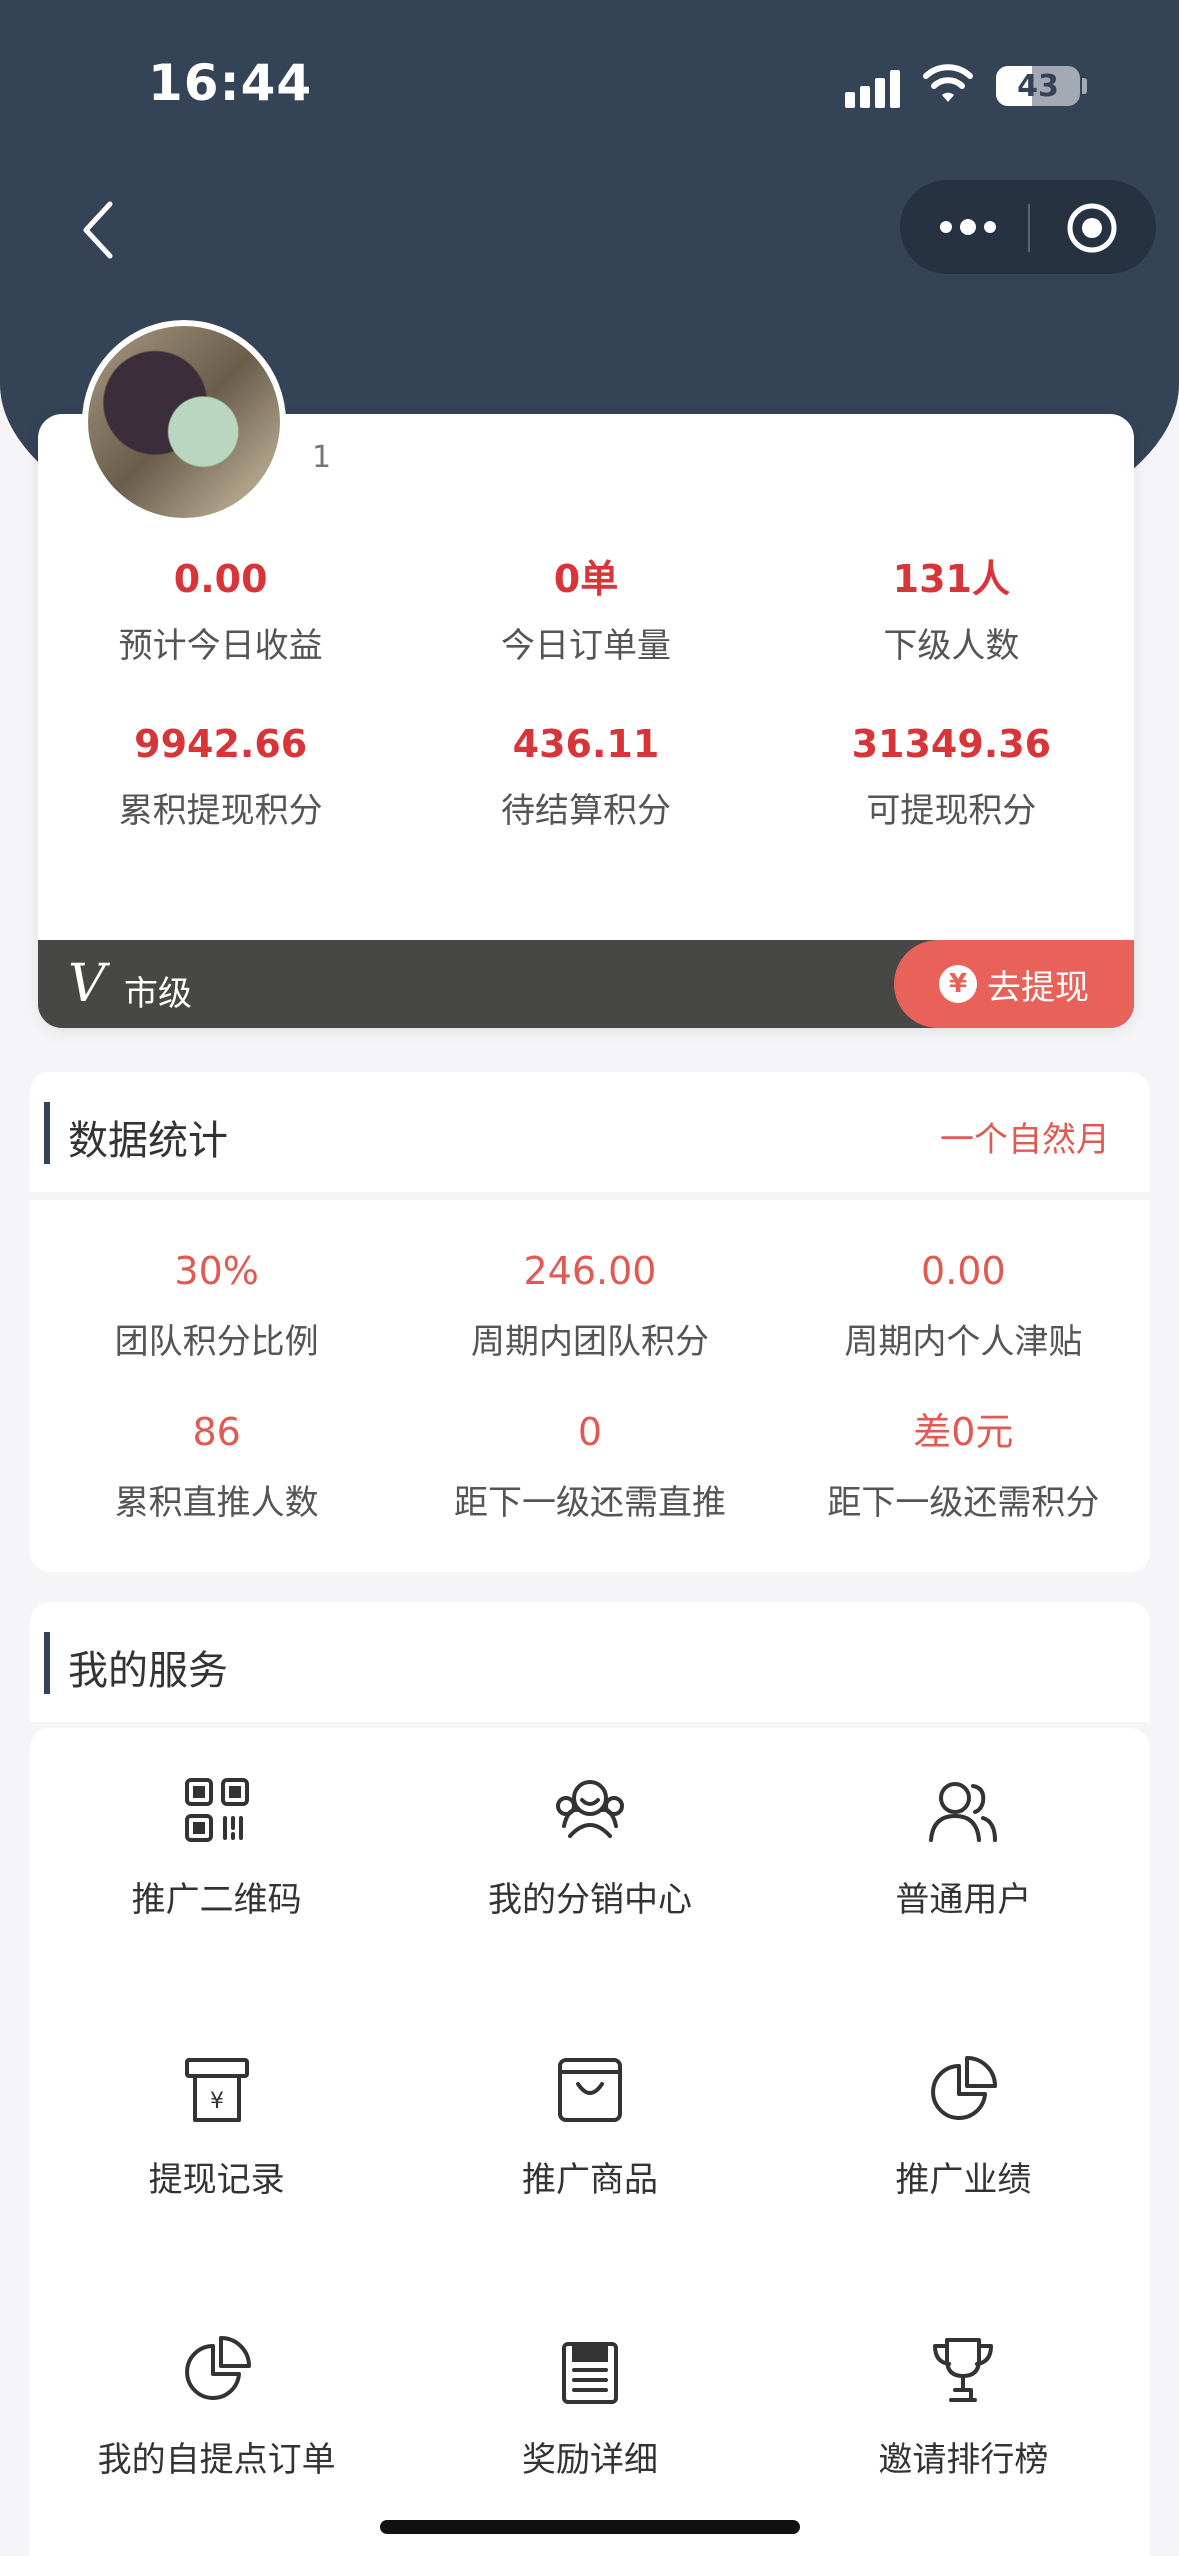 The image size is (1179, 2556). I want to click on reward-icon, so click(589, 2373).